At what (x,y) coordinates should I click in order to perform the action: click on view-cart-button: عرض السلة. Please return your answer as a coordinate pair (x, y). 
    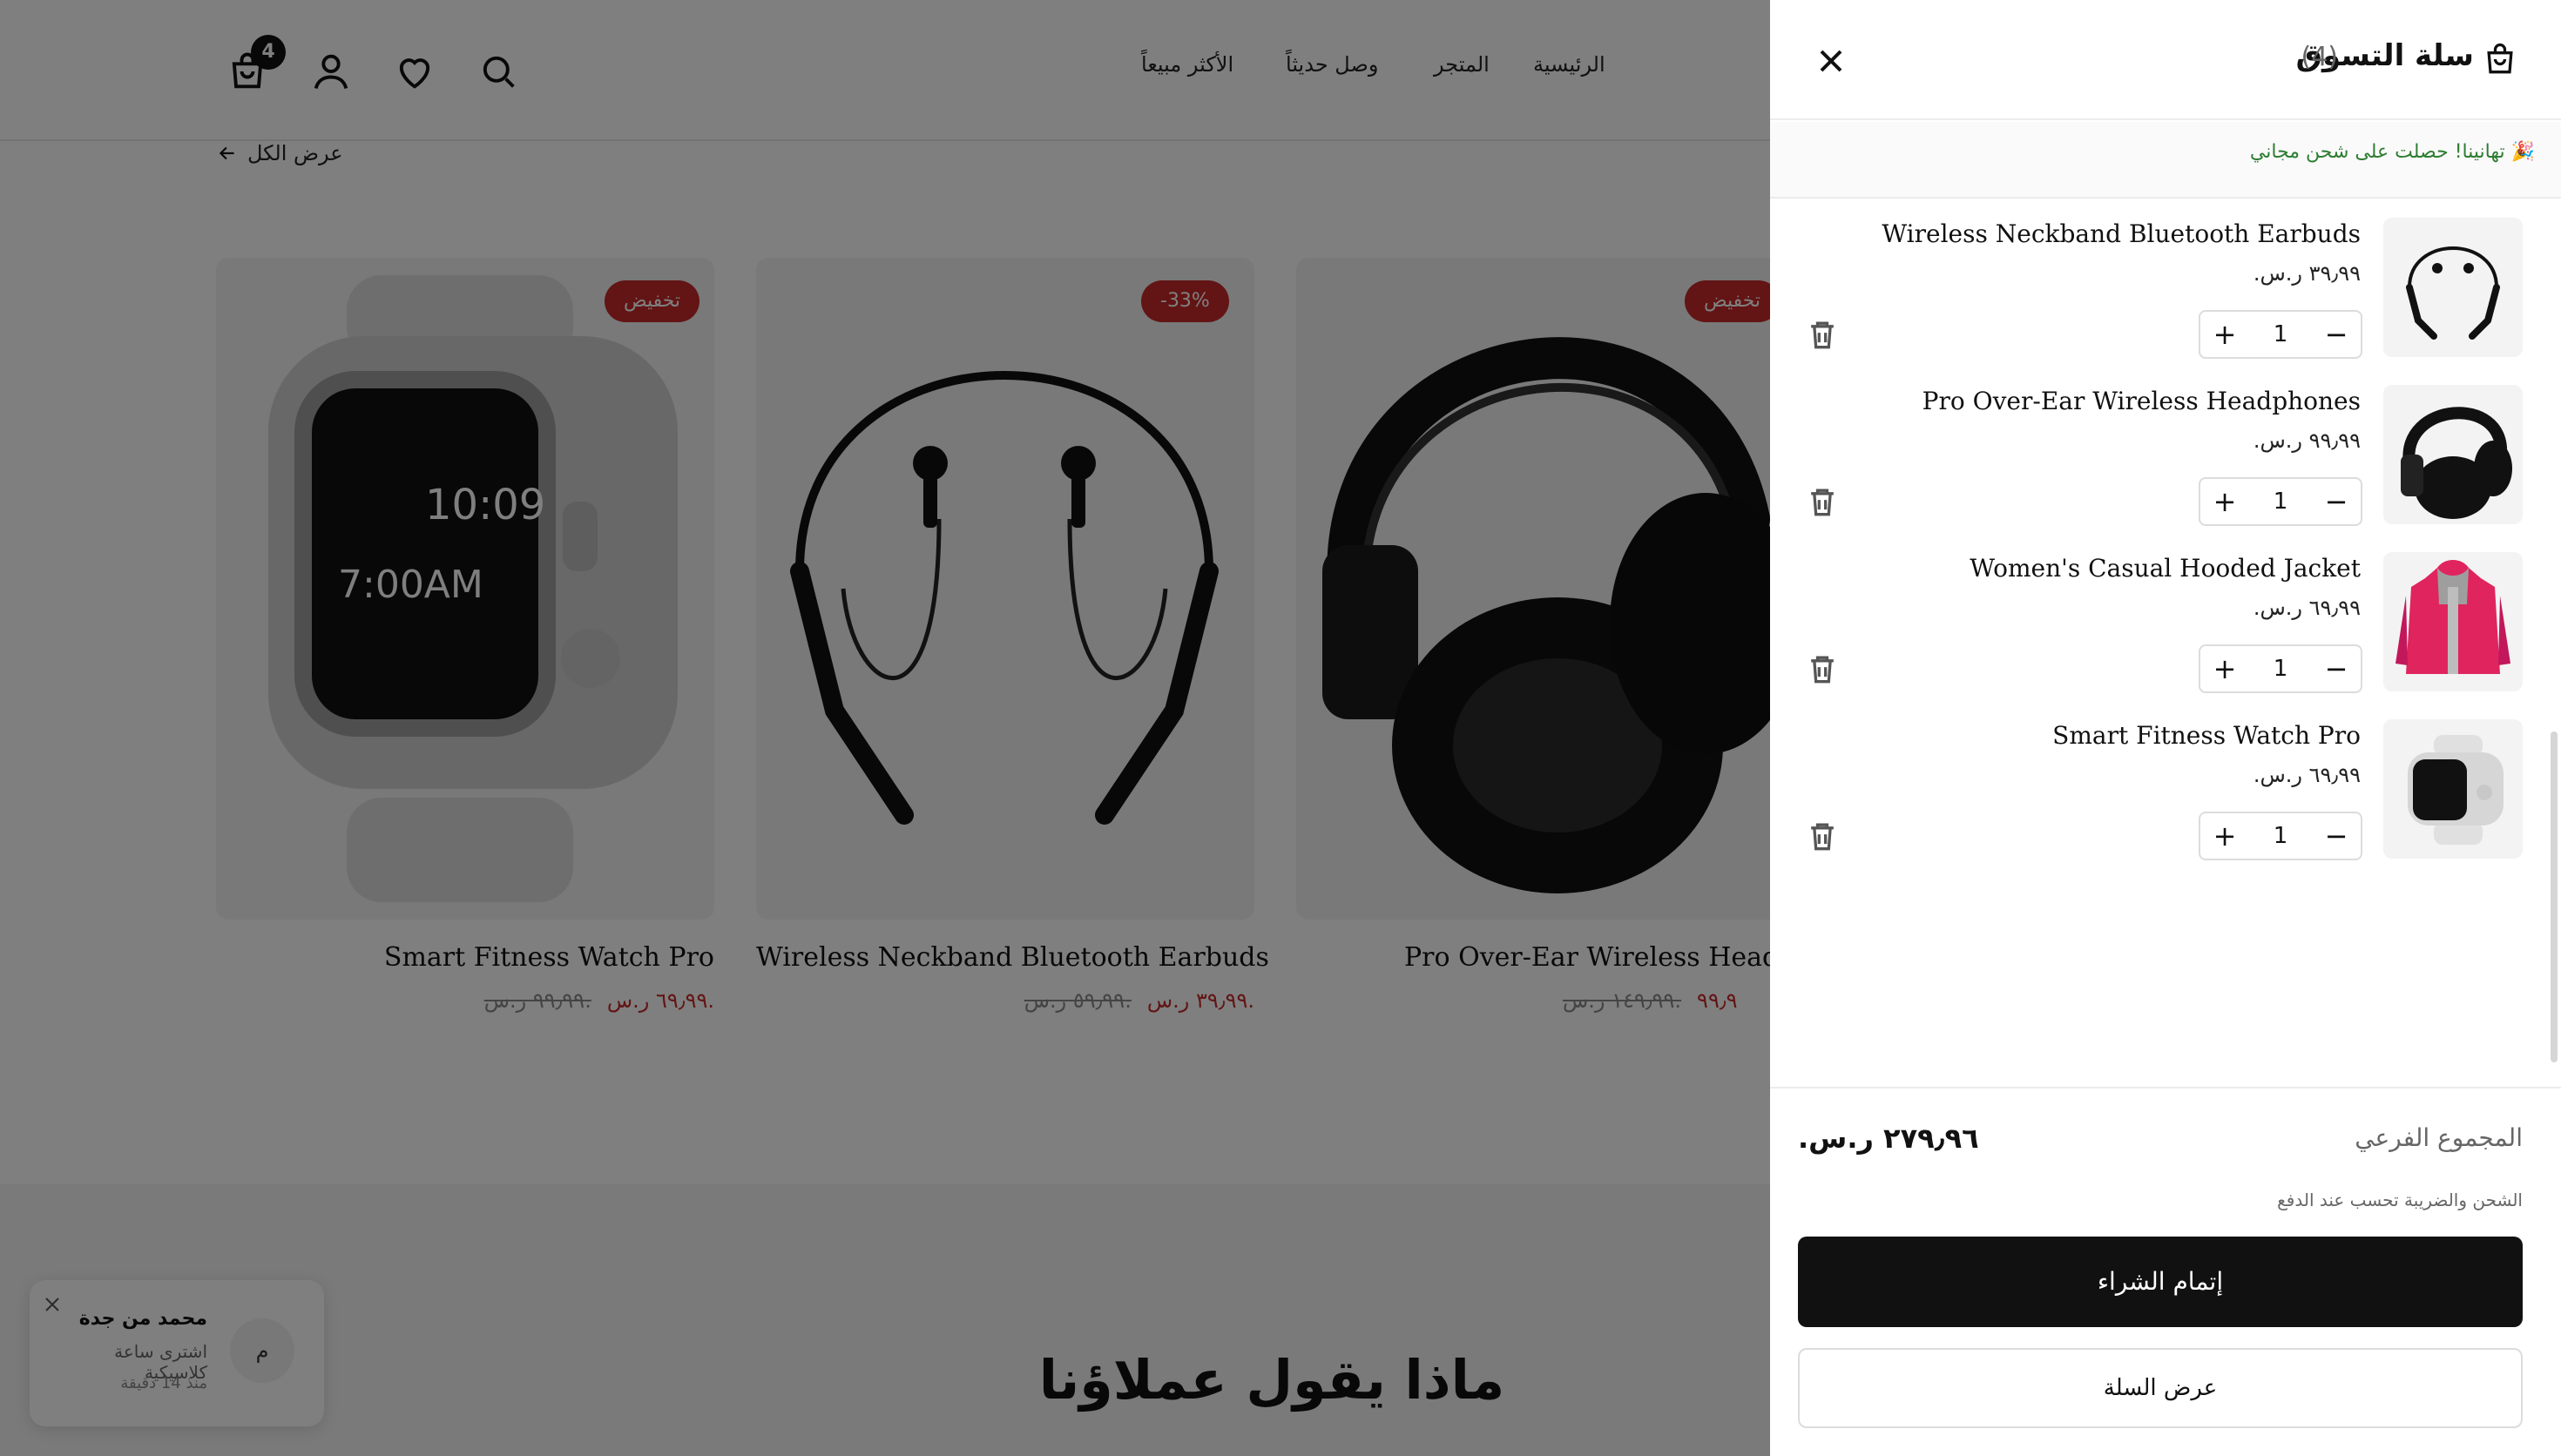
    Looking at the image, I should click on (2160, 1388).